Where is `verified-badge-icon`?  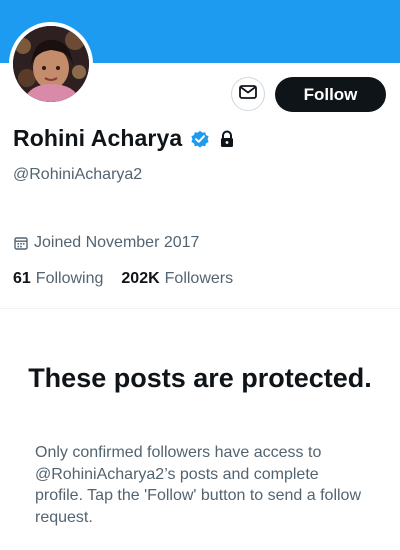 verified-badge-icon is located at coordinates (200, 139).